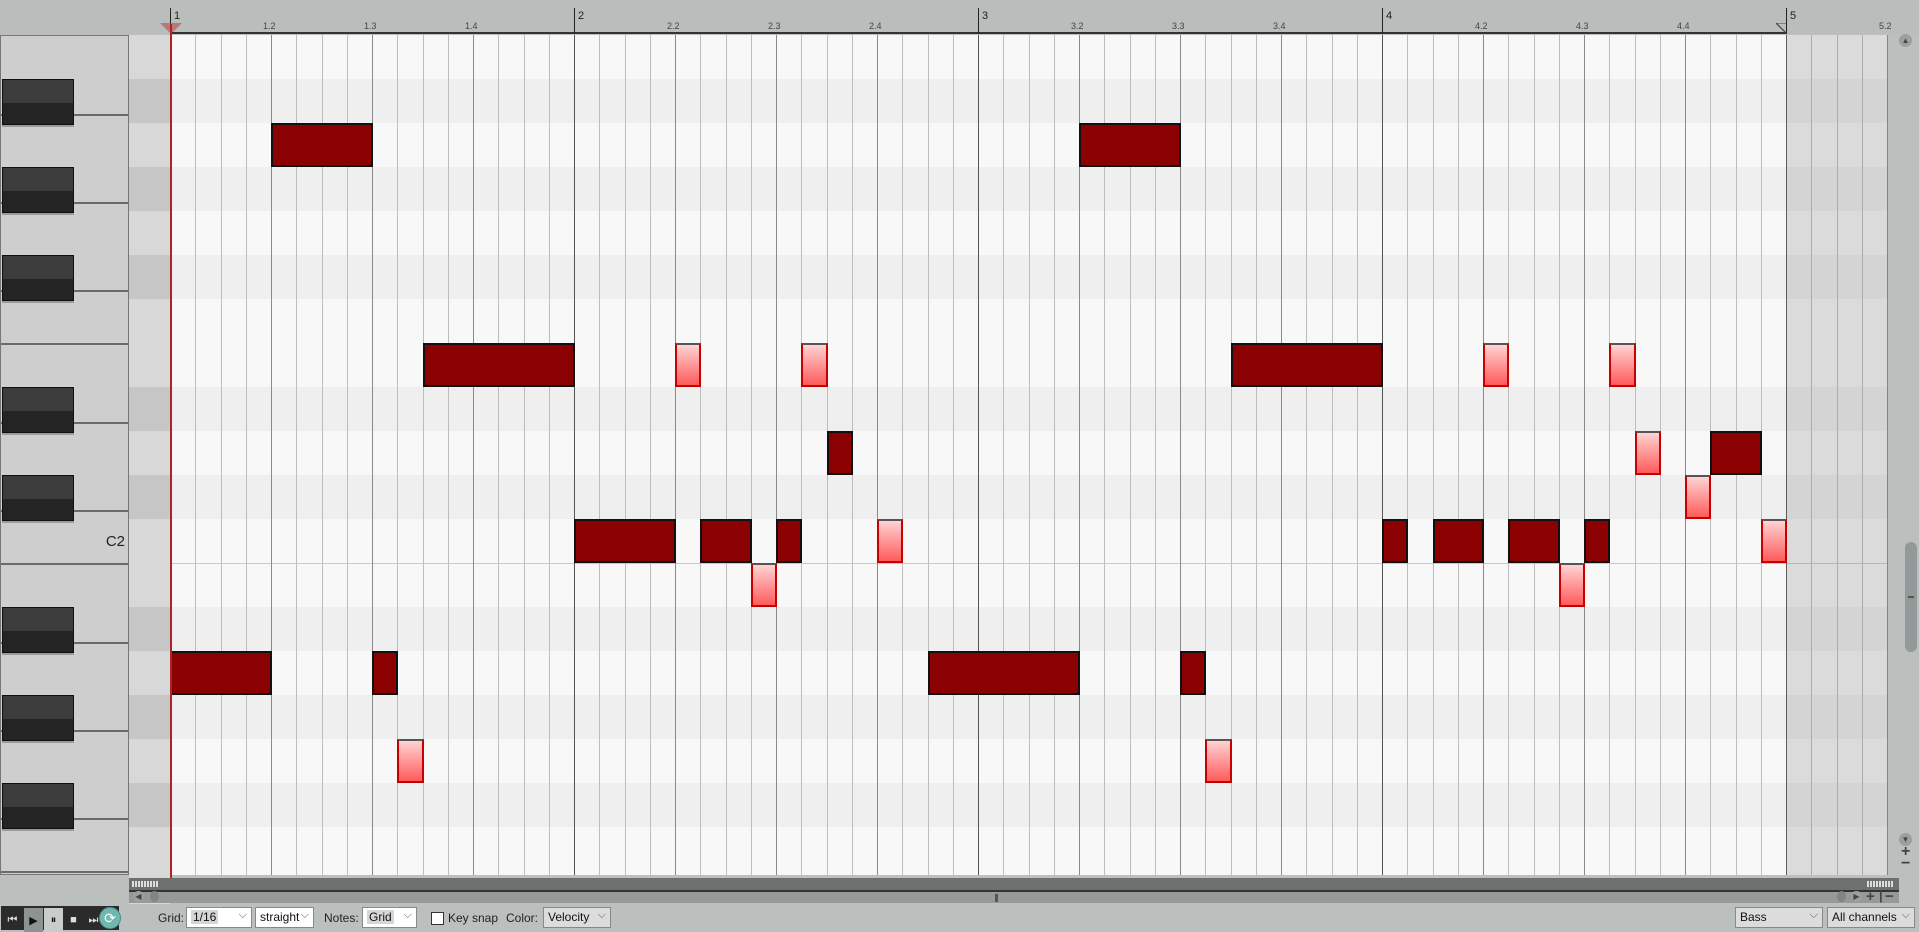  I want to click on vertical-zoom-out-icon: −, so click(1905, 864).